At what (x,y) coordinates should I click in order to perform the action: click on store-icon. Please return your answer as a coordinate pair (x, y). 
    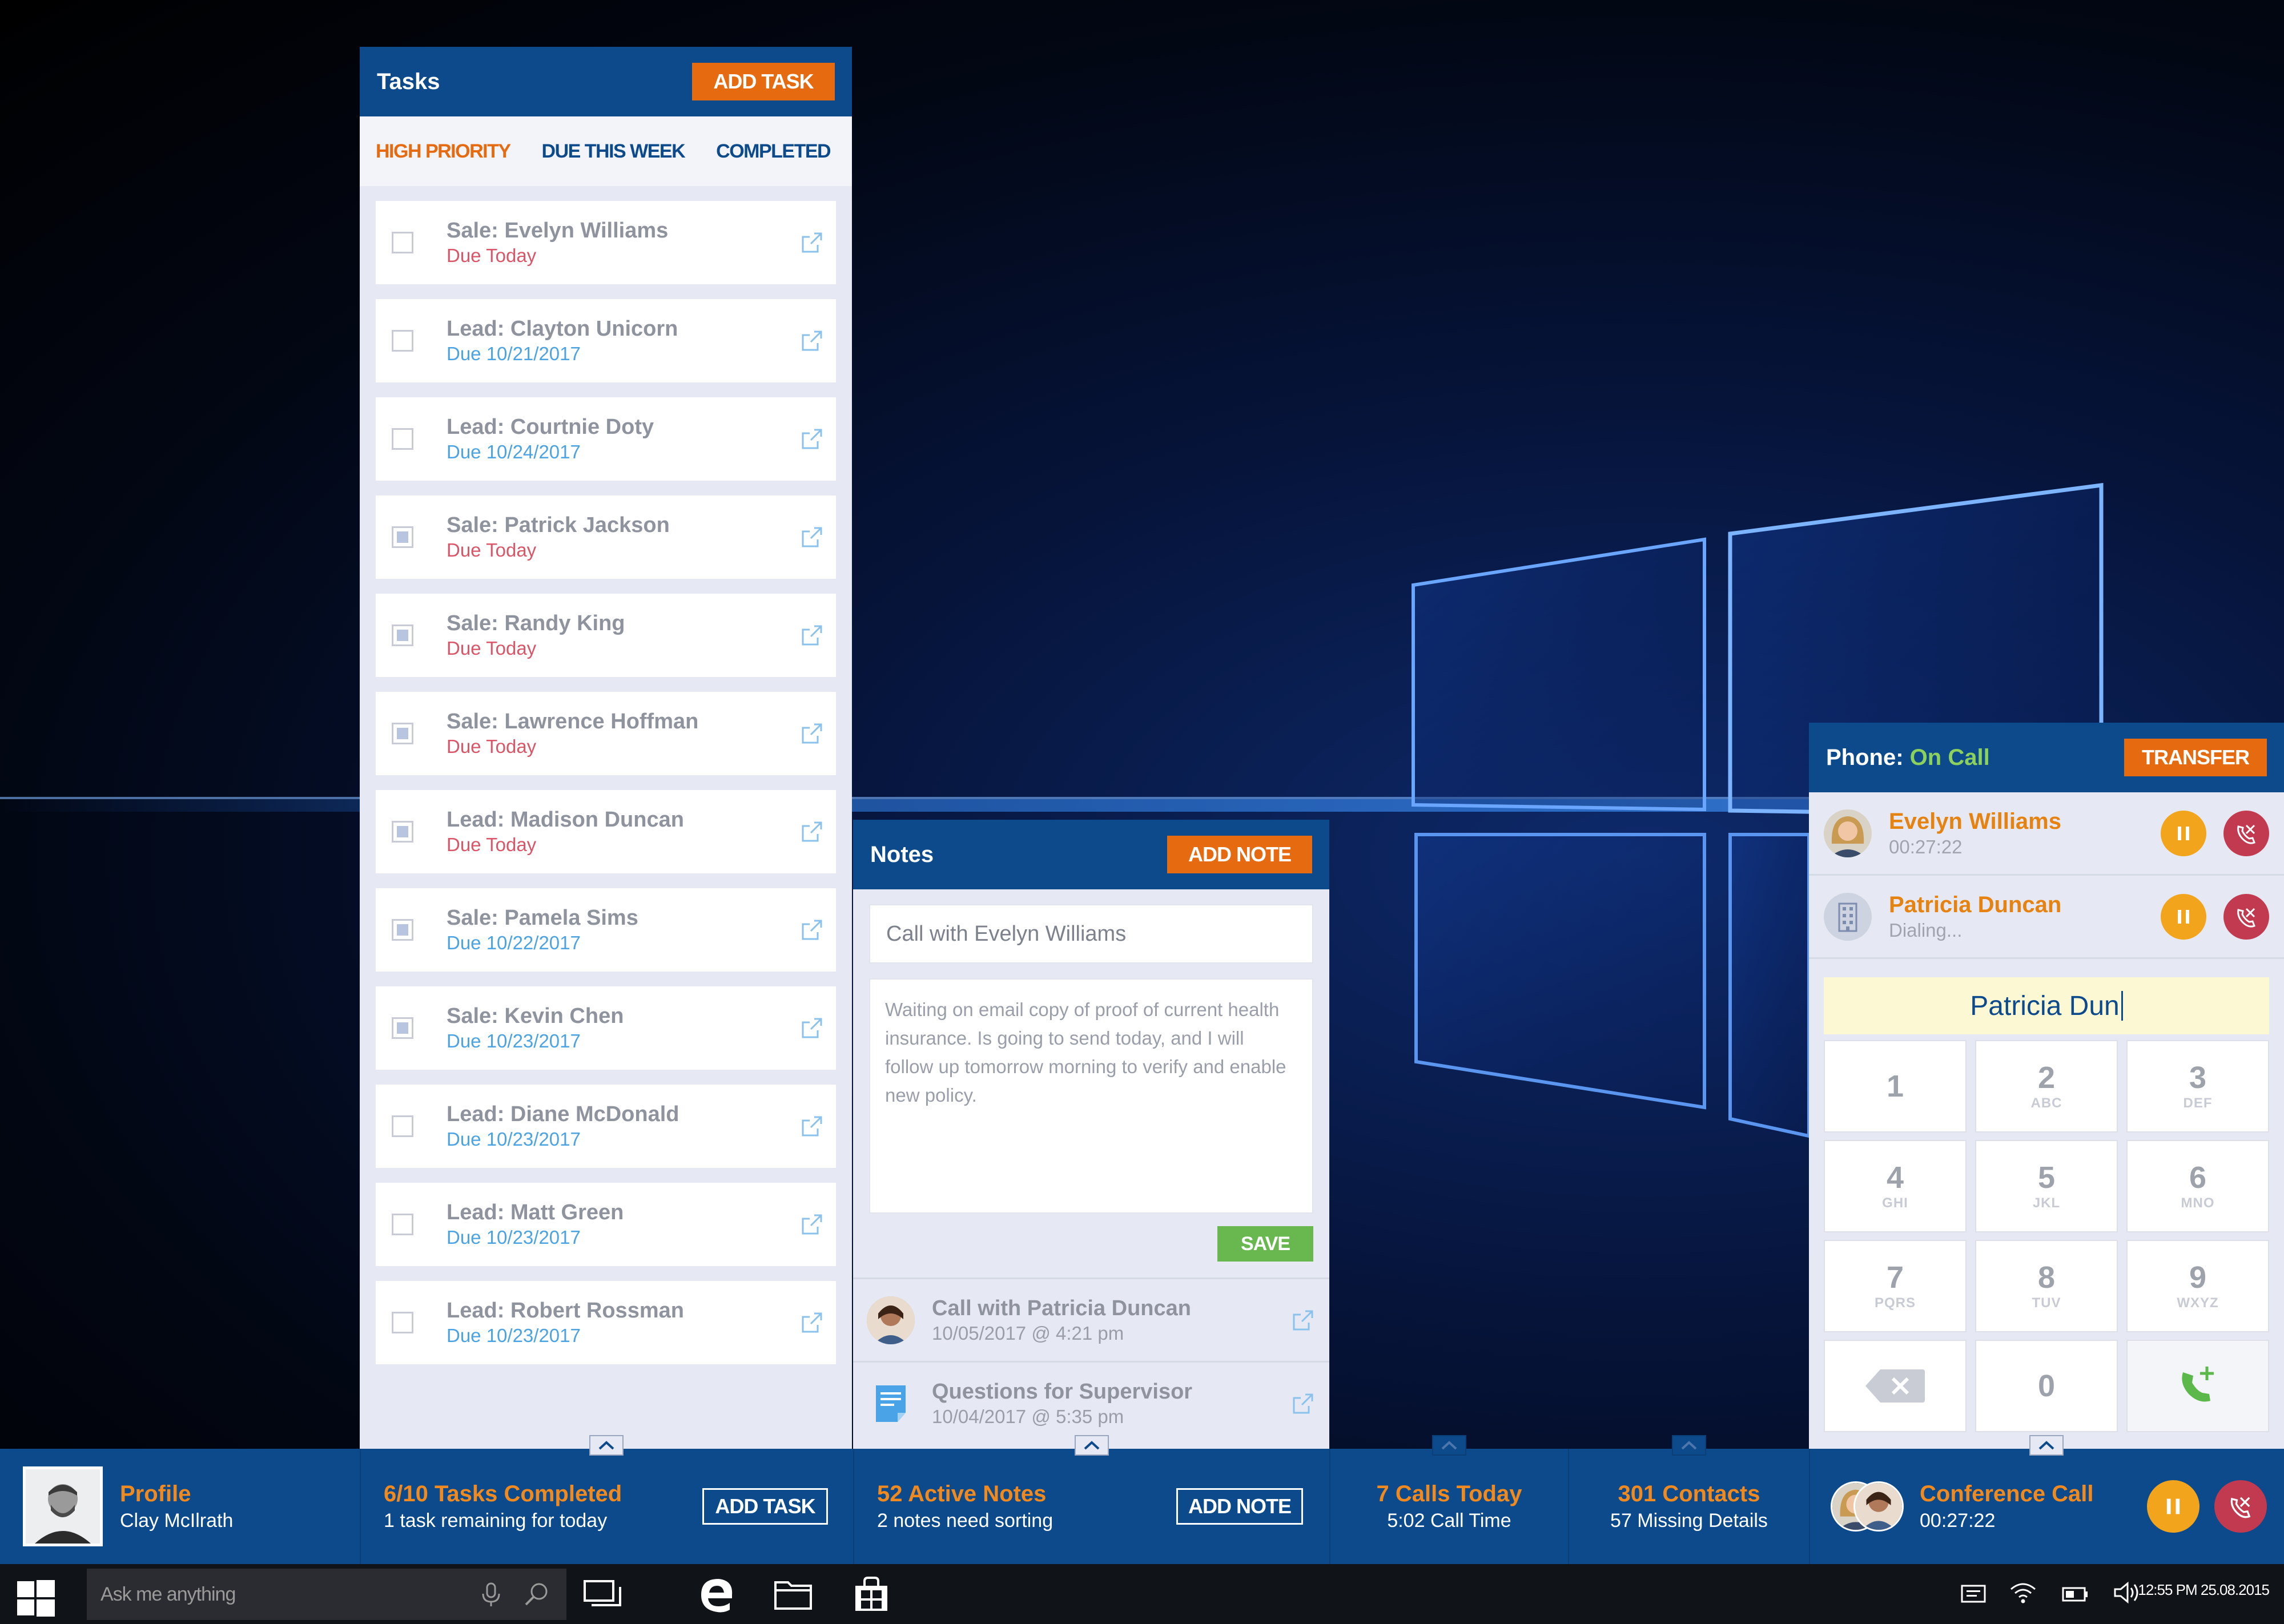
    Looking at the image, I should click on (871, 1595).